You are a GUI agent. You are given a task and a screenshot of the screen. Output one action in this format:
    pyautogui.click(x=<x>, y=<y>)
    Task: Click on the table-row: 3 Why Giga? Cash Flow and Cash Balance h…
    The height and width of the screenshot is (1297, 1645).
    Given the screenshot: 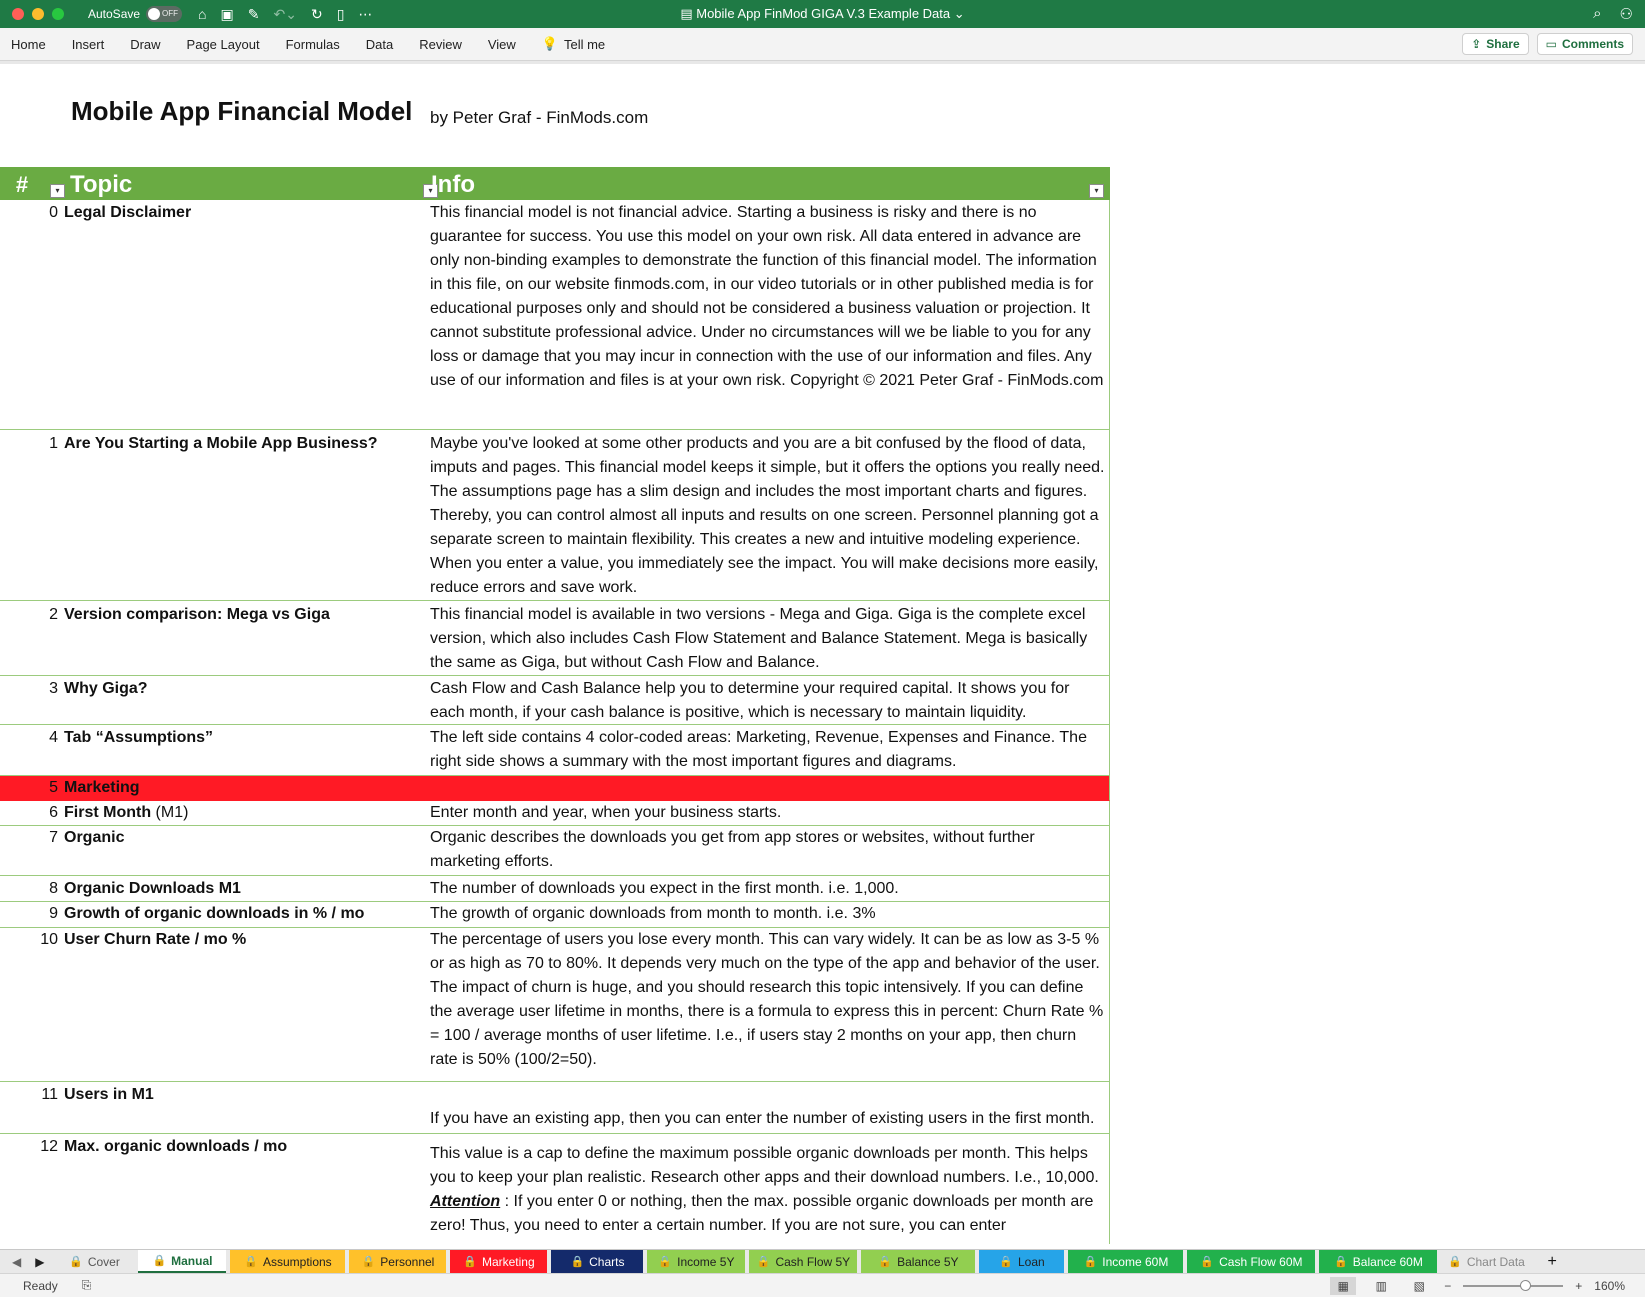 What is the action you would take?
    pyautogui.click(x=555, y=700)
    